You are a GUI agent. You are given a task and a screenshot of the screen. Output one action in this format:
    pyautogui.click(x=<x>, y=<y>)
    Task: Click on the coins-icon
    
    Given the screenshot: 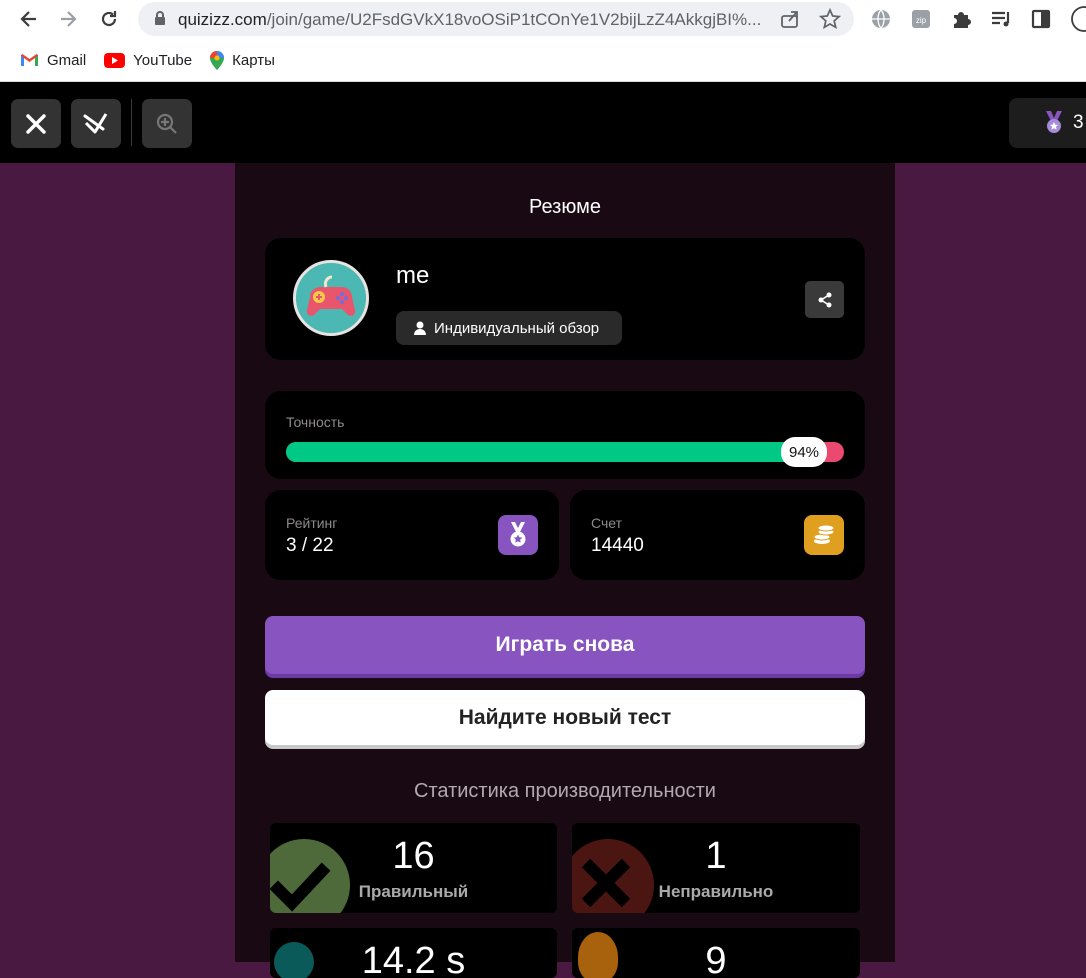 What is the action you would take?
    pyautogui.click(x=824, y=535)
    